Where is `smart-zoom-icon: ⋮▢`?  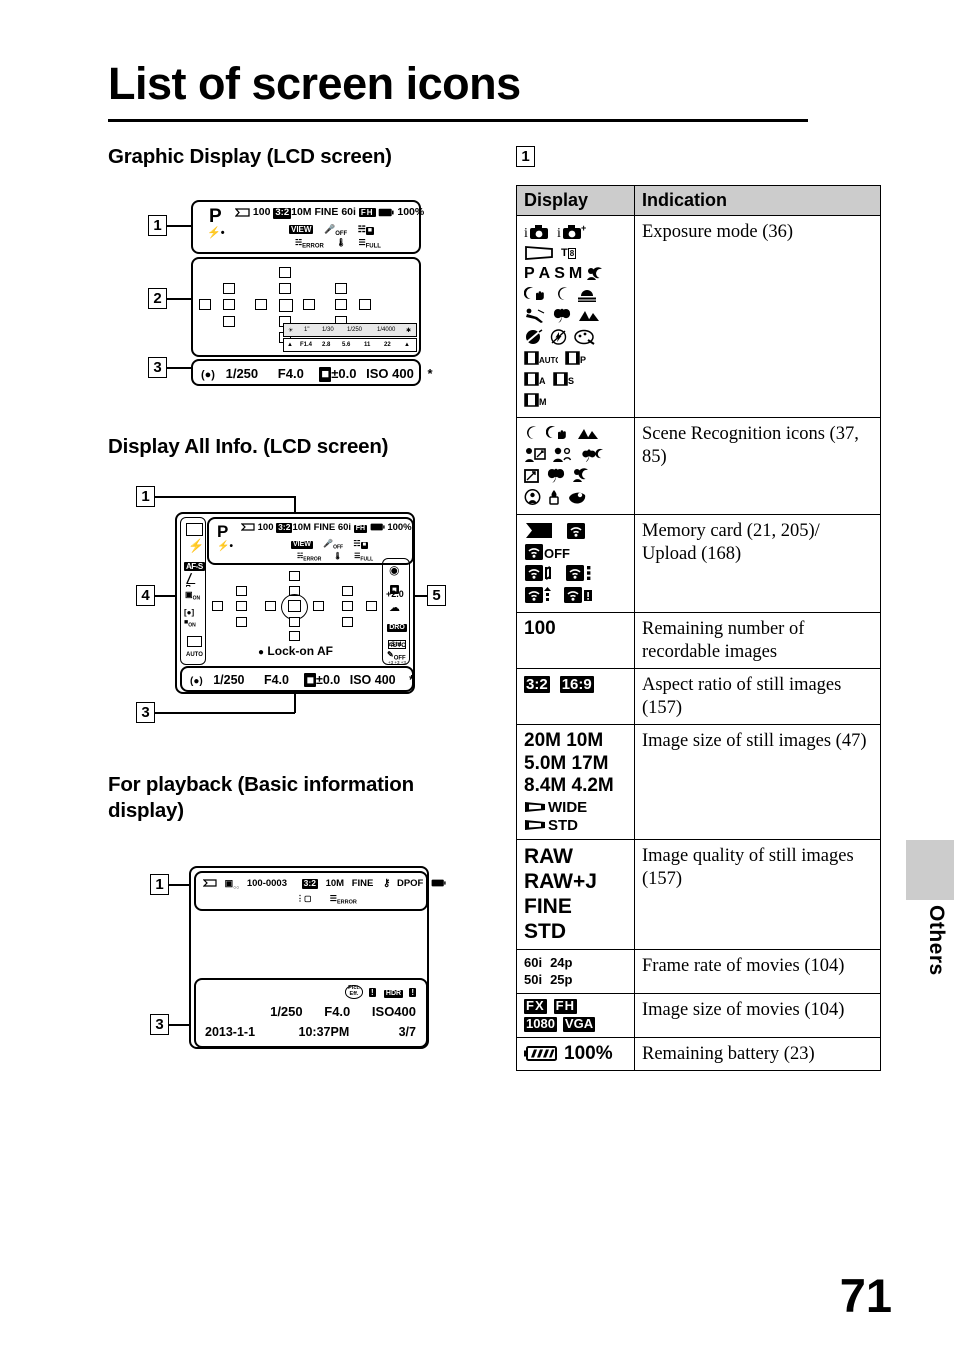
smart-zoom-icon: ⋮▢ is located at coordinates (304, 898).